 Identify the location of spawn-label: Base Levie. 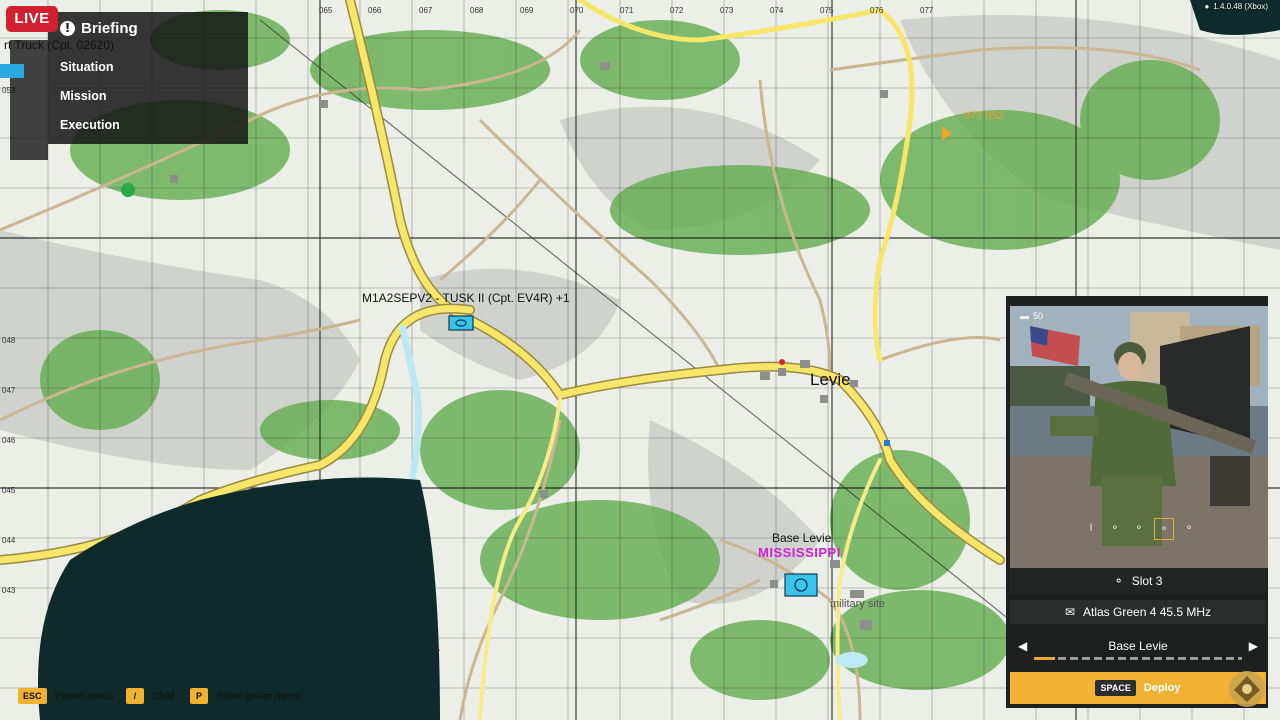
(1138, 646).